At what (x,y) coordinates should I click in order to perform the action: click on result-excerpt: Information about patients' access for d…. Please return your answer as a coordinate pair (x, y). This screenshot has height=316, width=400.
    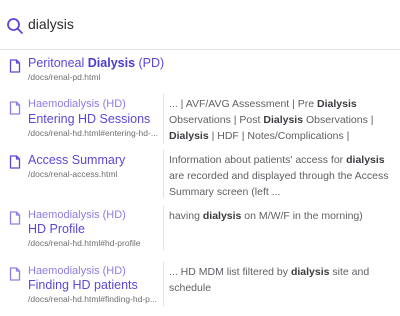
    Looking at the image, I should click on (281, 176).